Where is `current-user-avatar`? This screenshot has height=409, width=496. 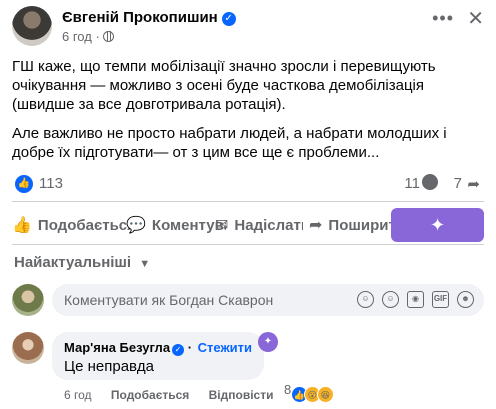 current-user-avatar is located at coordinates (28, 300).